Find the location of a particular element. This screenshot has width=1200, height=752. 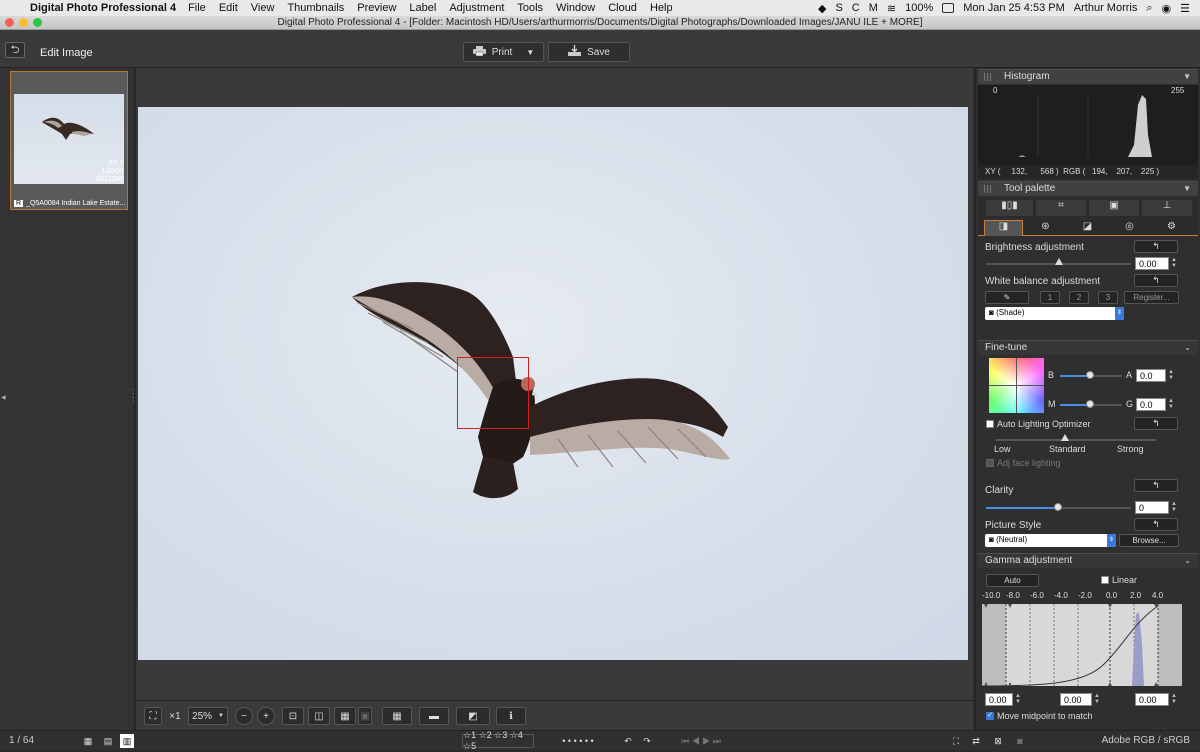

fine-tune-header: Fine-tune ⌄ is located at coordinates (1088, 347).